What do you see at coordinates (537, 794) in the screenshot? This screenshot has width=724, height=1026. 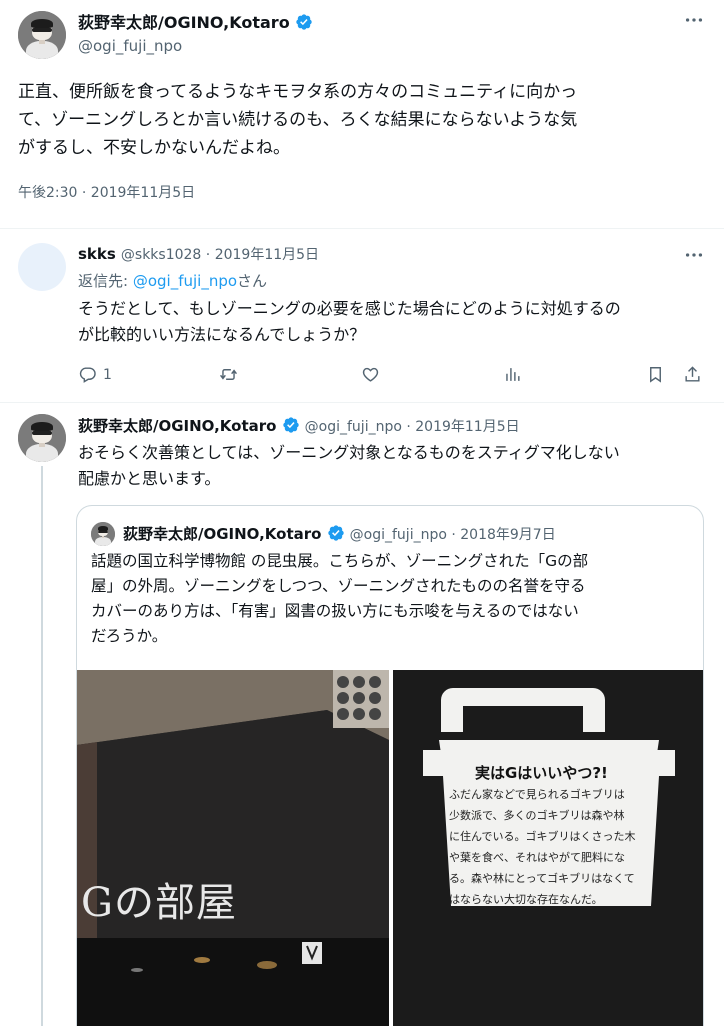 I see `info-card-line: ふだん家などで見られるゴキブリは` at bounding box center [537, 794].